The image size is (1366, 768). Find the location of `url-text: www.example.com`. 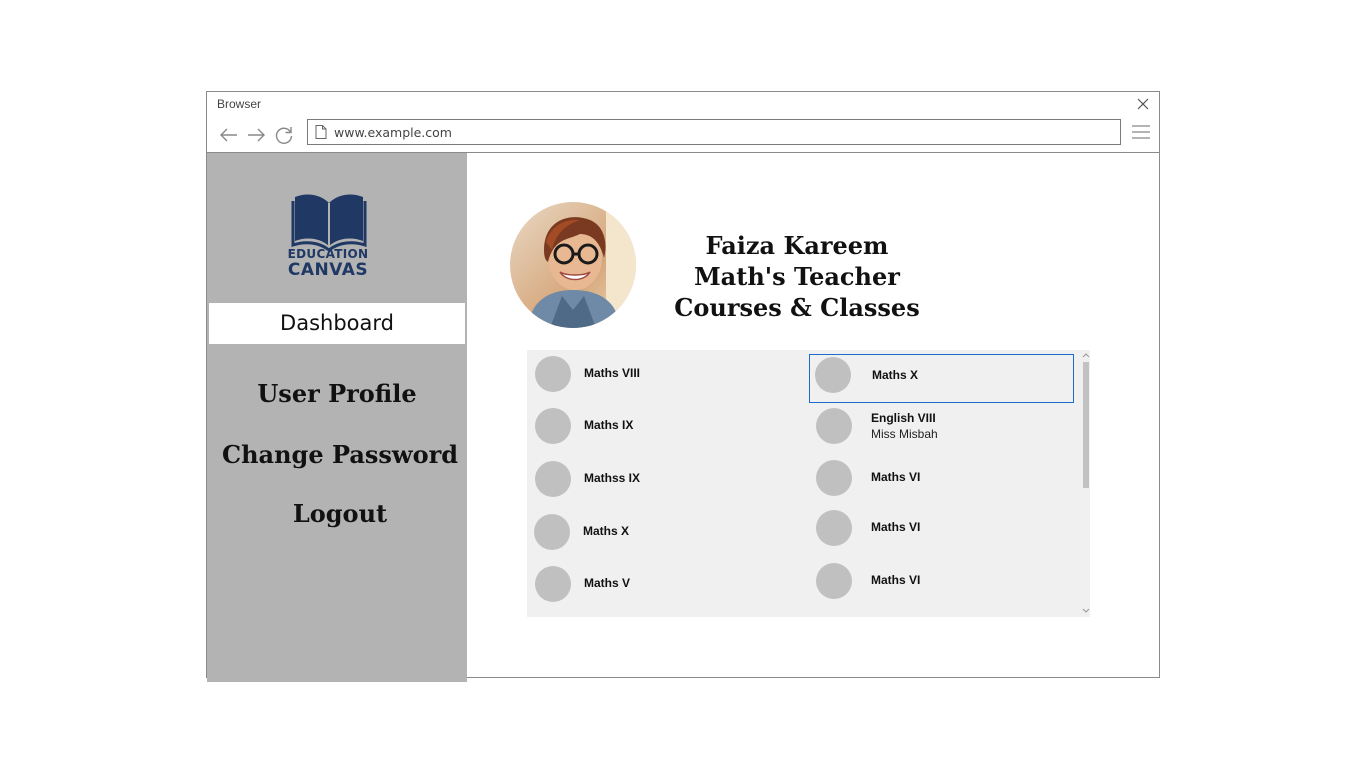

url-text: www.example.com is located at coordinates (393, 132).